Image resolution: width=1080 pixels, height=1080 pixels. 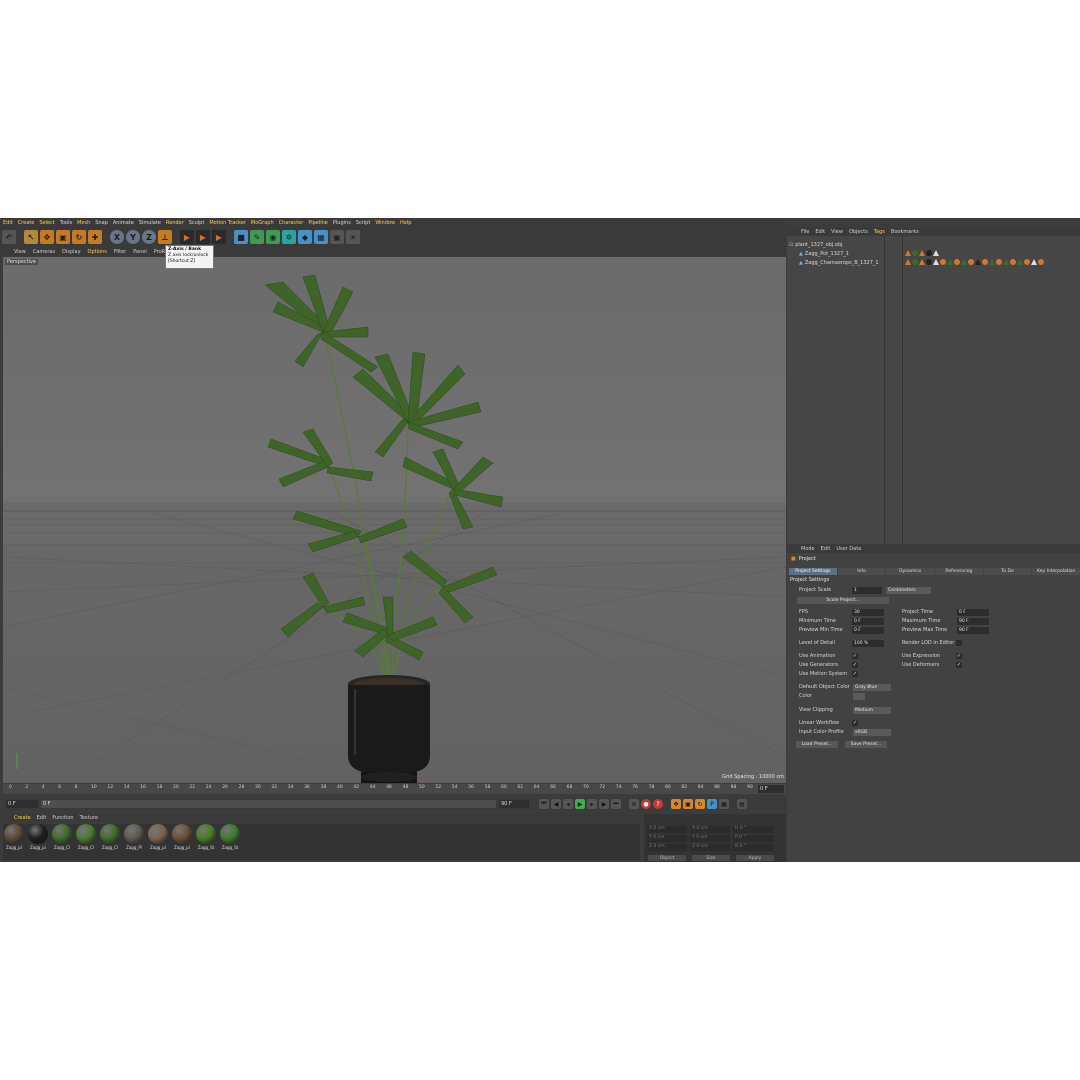 I want to click on viewport-menu-cameras: Cameras, so click(x=44, y=252).